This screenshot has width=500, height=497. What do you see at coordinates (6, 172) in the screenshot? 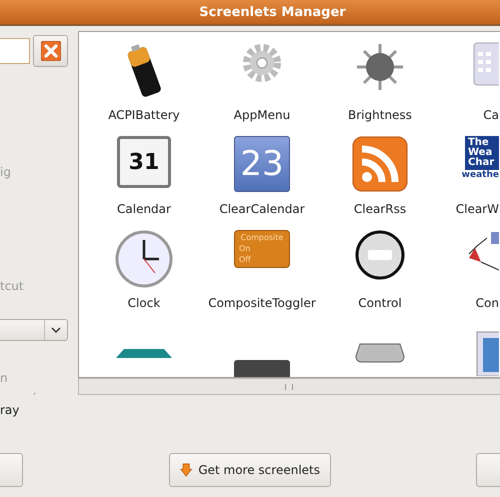
I see `option-label: ig` at bounding box center [6, 172].